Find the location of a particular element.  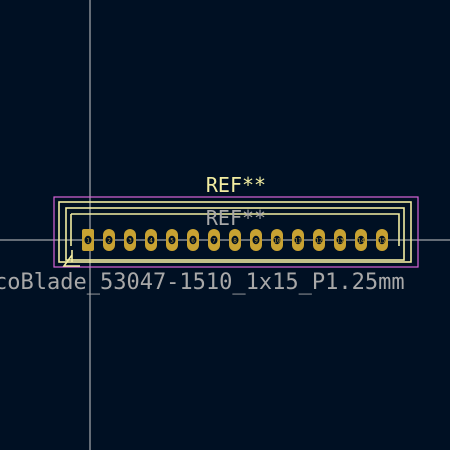

pad-number: 13 is located at coordinates (340, 241).